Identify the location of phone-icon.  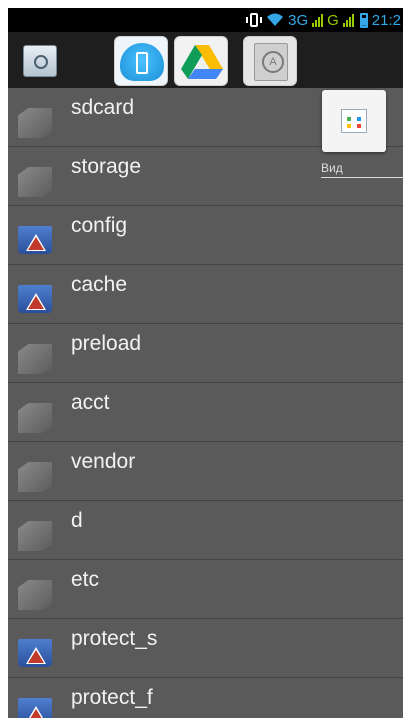
(142, 63).